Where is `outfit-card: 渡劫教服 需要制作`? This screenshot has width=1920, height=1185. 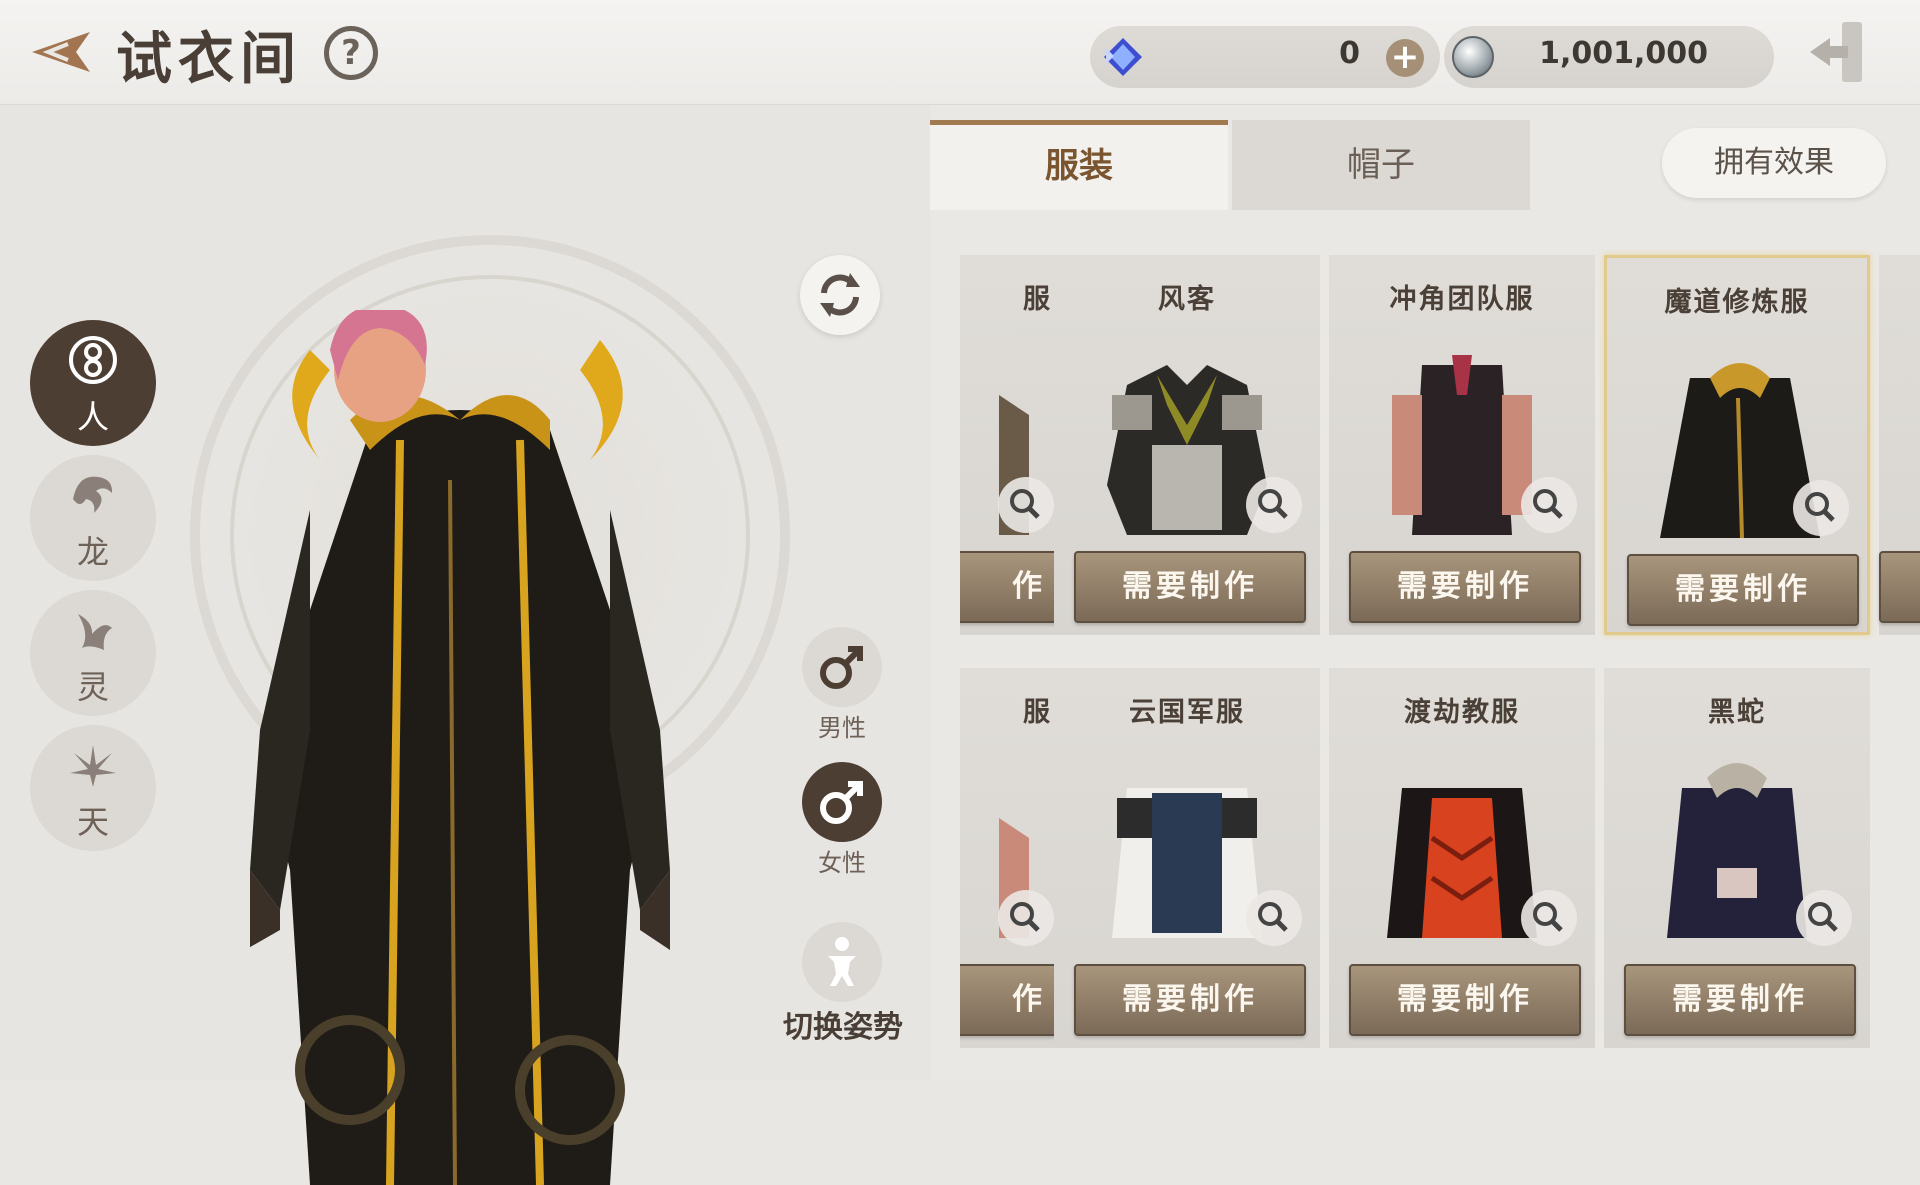
outfit-card: 渡劫教服 需要制作 is located at coordinates (1462, 858).